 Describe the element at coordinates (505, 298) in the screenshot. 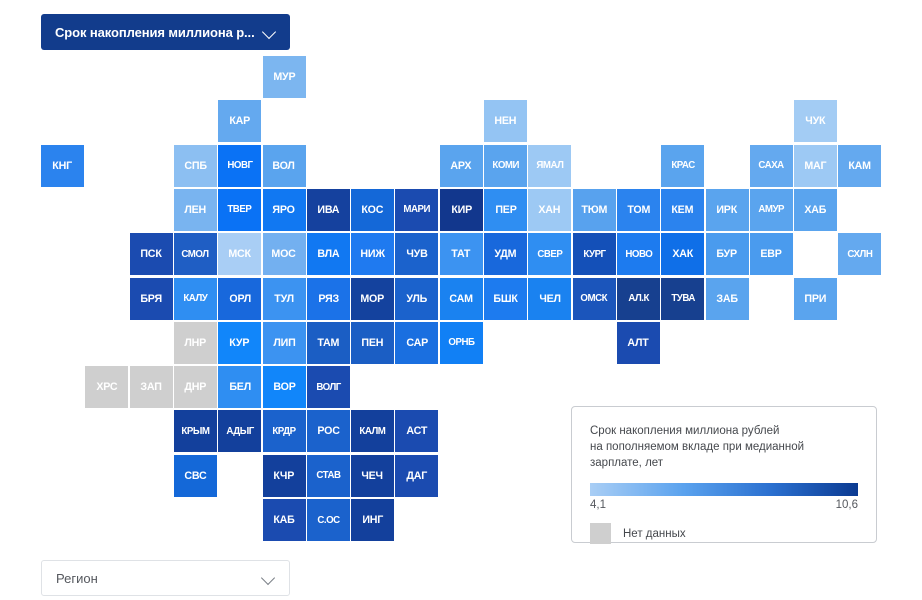

I see `map-tile-БШК: БШК` at that location.